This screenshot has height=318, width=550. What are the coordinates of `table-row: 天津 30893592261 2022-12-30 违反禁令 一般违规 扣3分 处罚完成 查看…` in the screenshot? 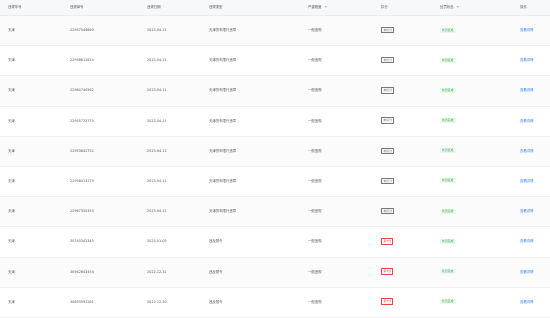 It's located at (275, 303).